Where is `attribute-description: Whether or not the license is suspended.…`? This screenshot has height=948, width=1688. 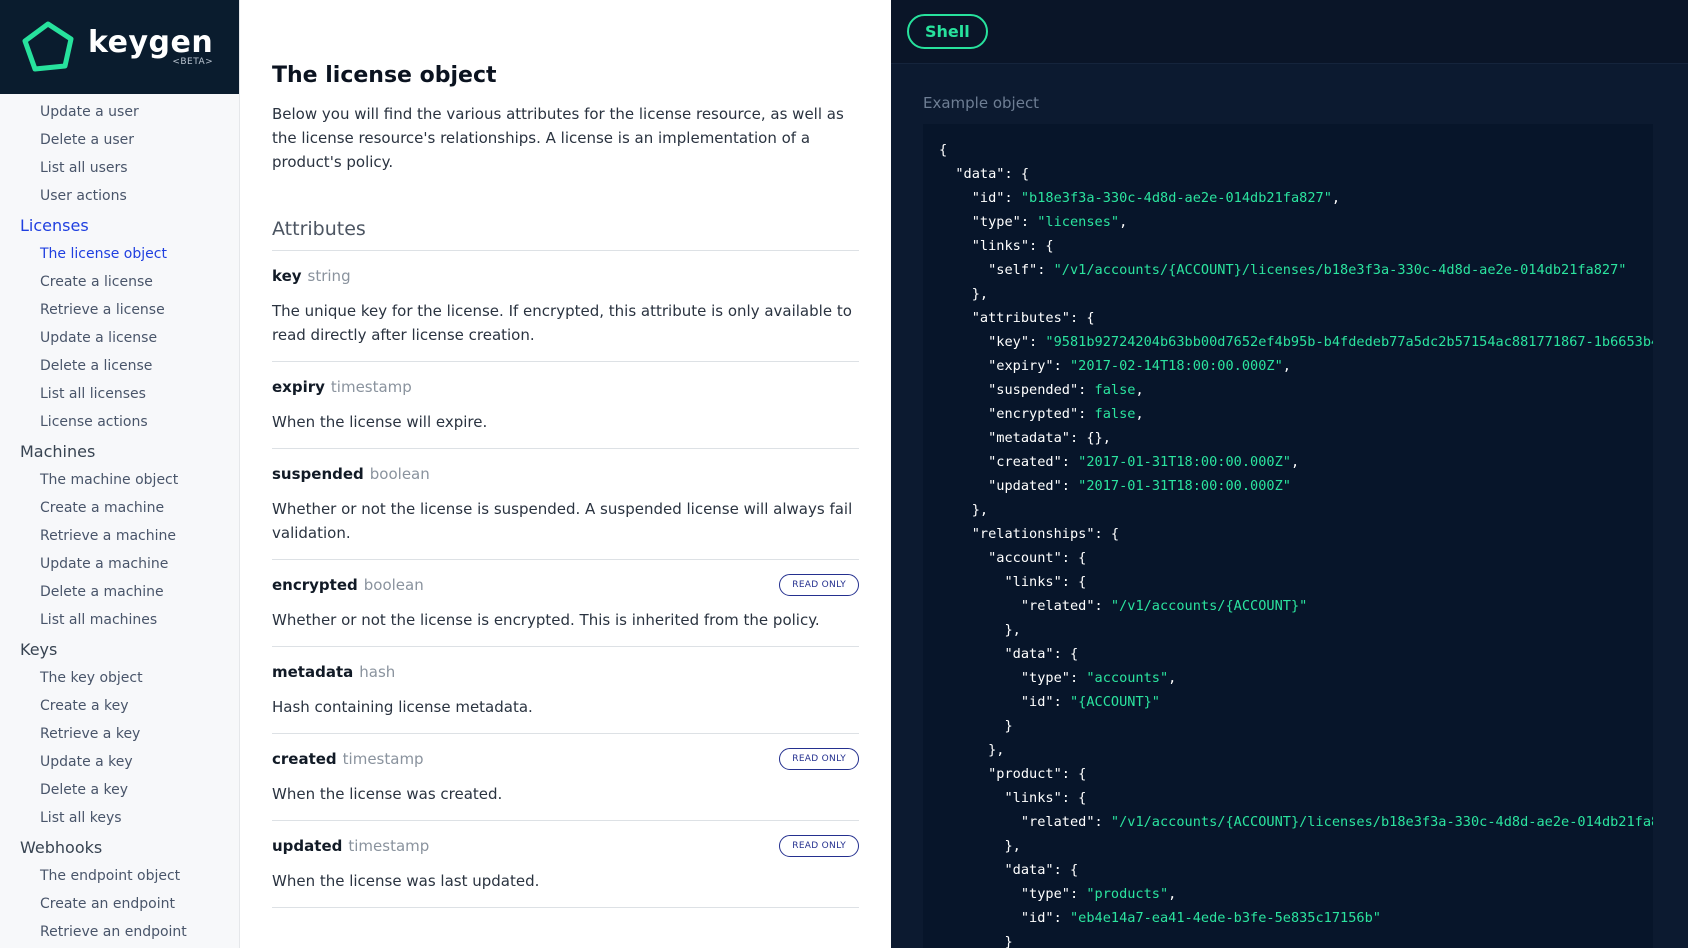
attribute-description: Whether or not the license is suspended.… is located at coordinates (562, 521).